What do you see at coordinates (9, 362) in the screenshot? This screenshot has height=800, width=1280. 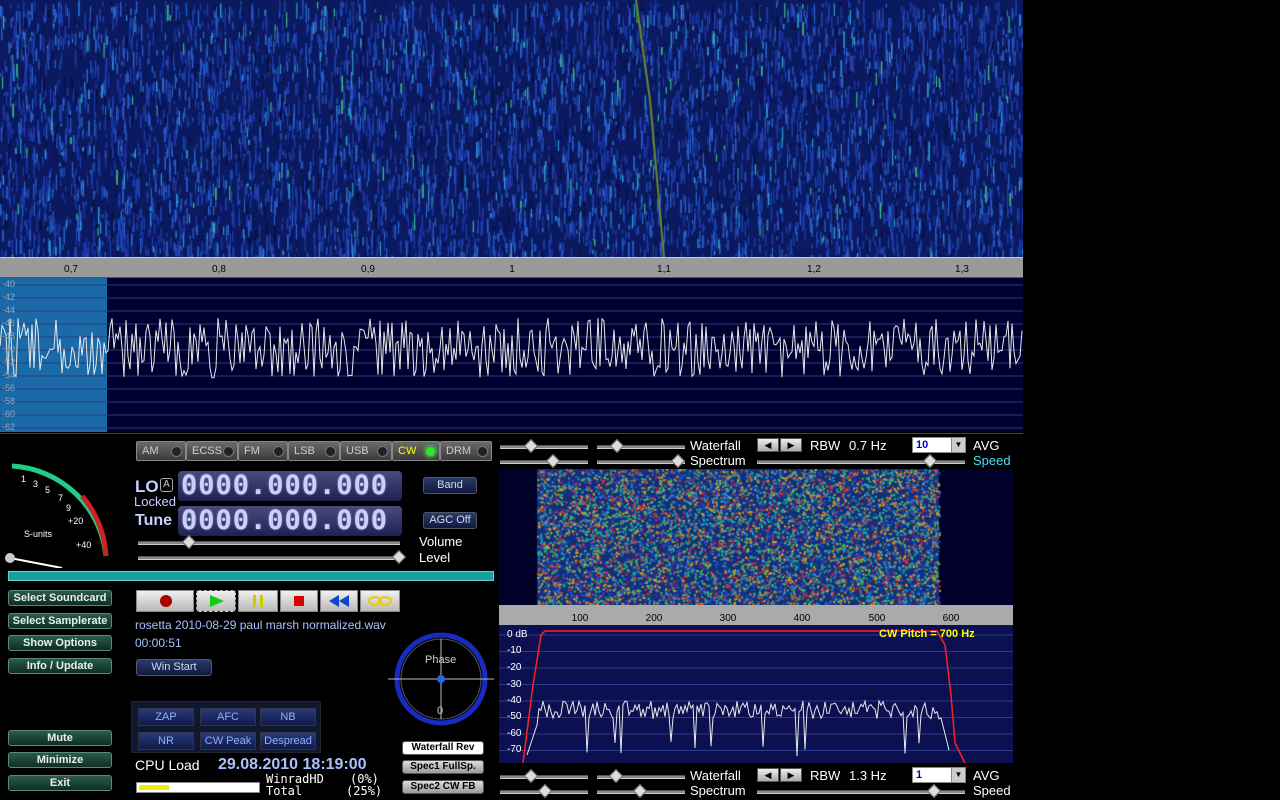 I see `db-label: -52` at bounding box center [9, 362].